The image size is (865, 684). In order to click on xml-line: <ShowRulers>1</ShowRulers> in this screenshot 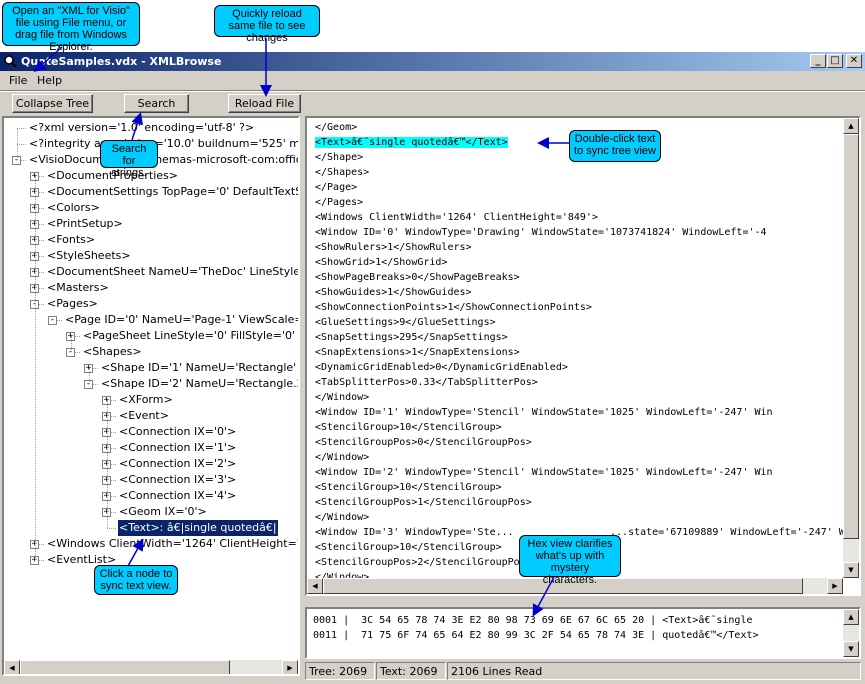, I will do `click(579, 247)`.